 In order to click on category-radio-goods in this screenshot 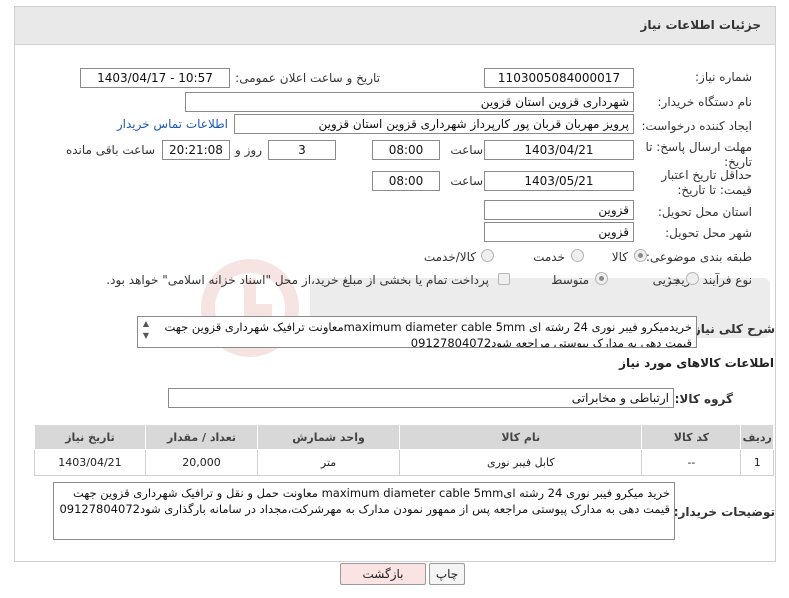, I will do `click(640, 255)`.